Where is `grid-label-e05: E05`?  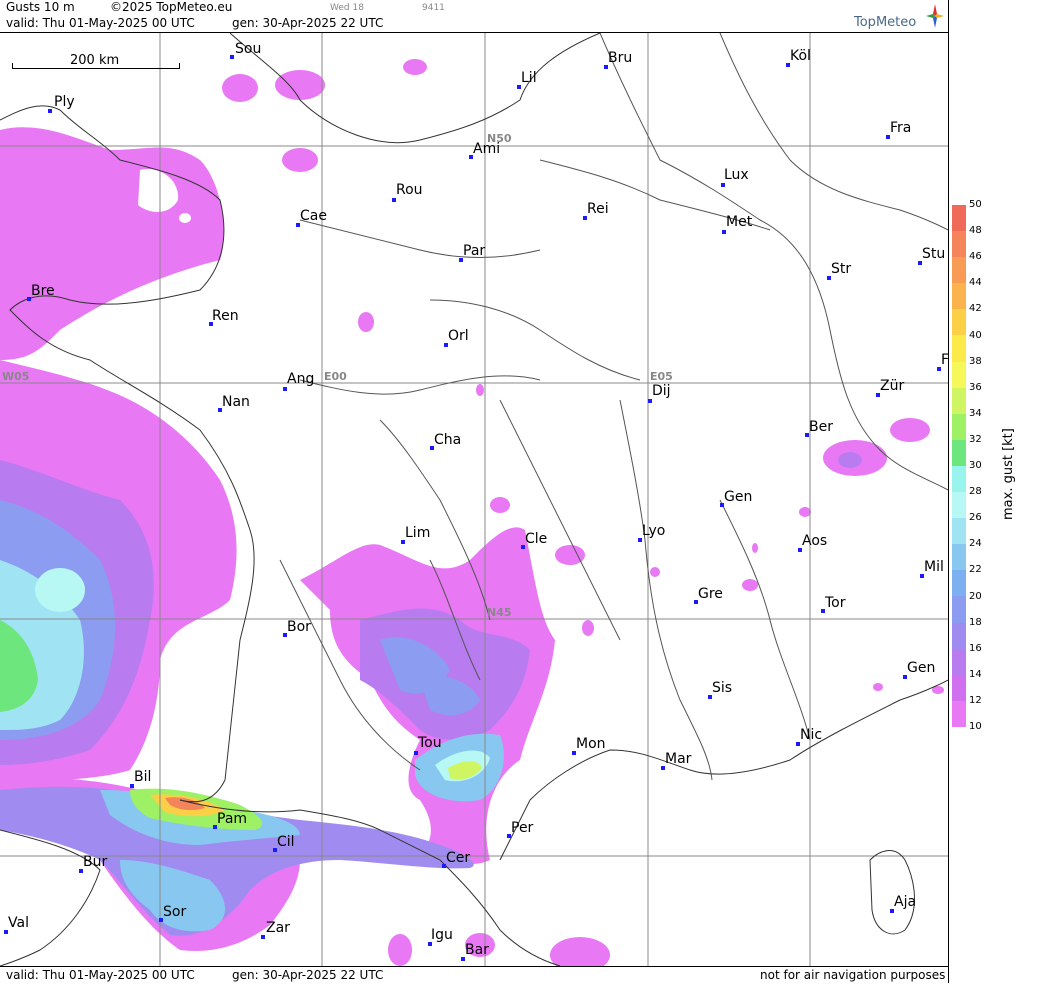 grid-label-e05: E05 is located at coordinates (661, 376).